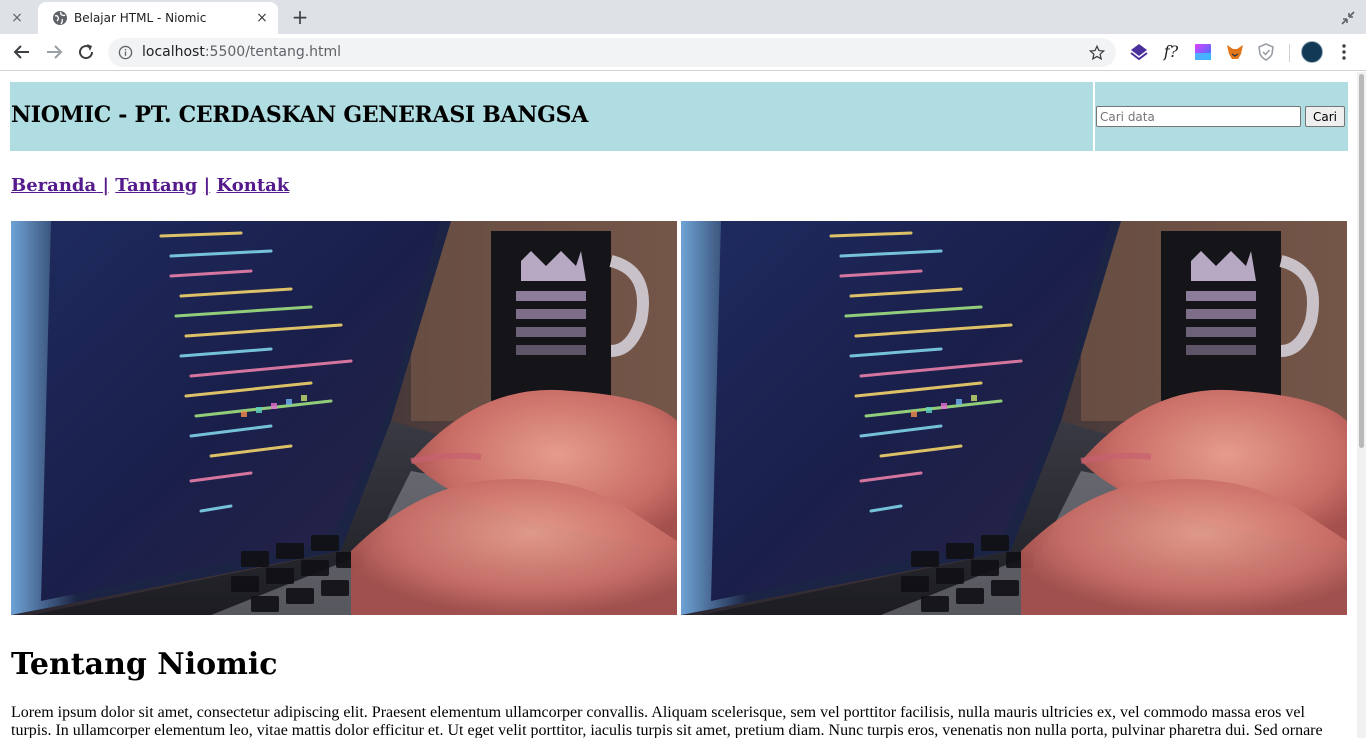 Image resolution: width=1366 pixels, height=738 pixels. What do you see at coordinates (173, 52) in the screenshot?
I see `url-host: localhost` at bounding box center [173, 52].